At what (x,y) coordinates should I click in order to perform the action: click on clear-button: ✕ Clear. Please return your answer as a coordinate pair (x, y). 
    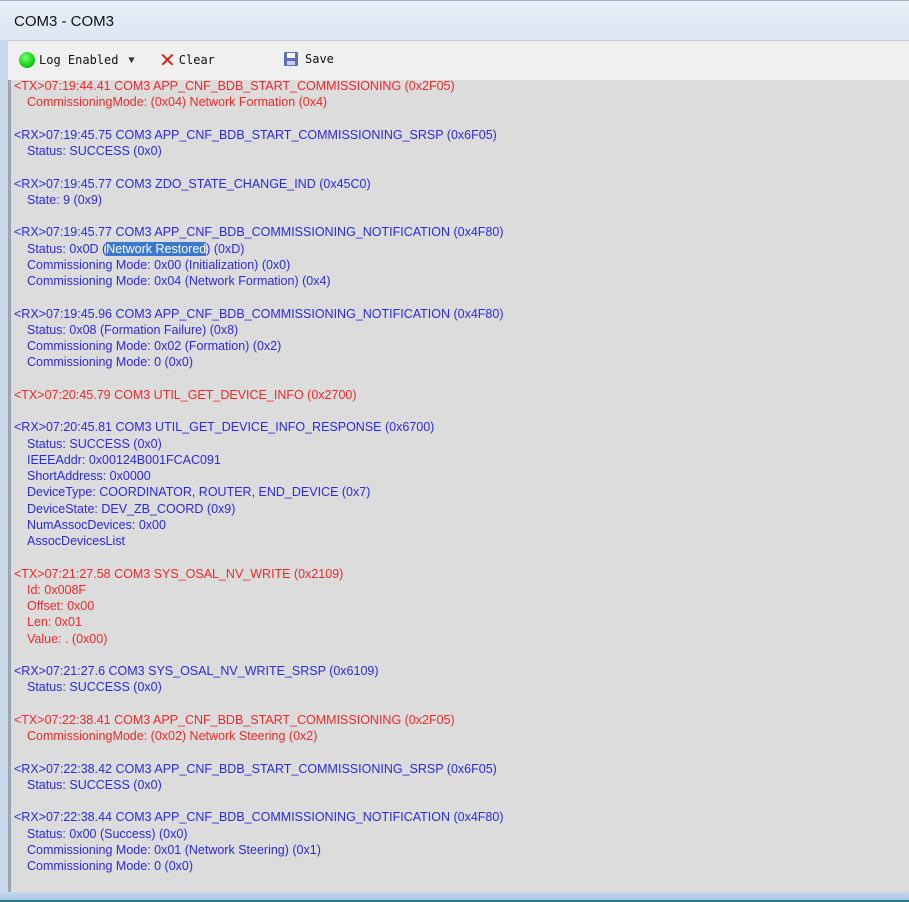
    Looking at the image, I should click on (187, 60).